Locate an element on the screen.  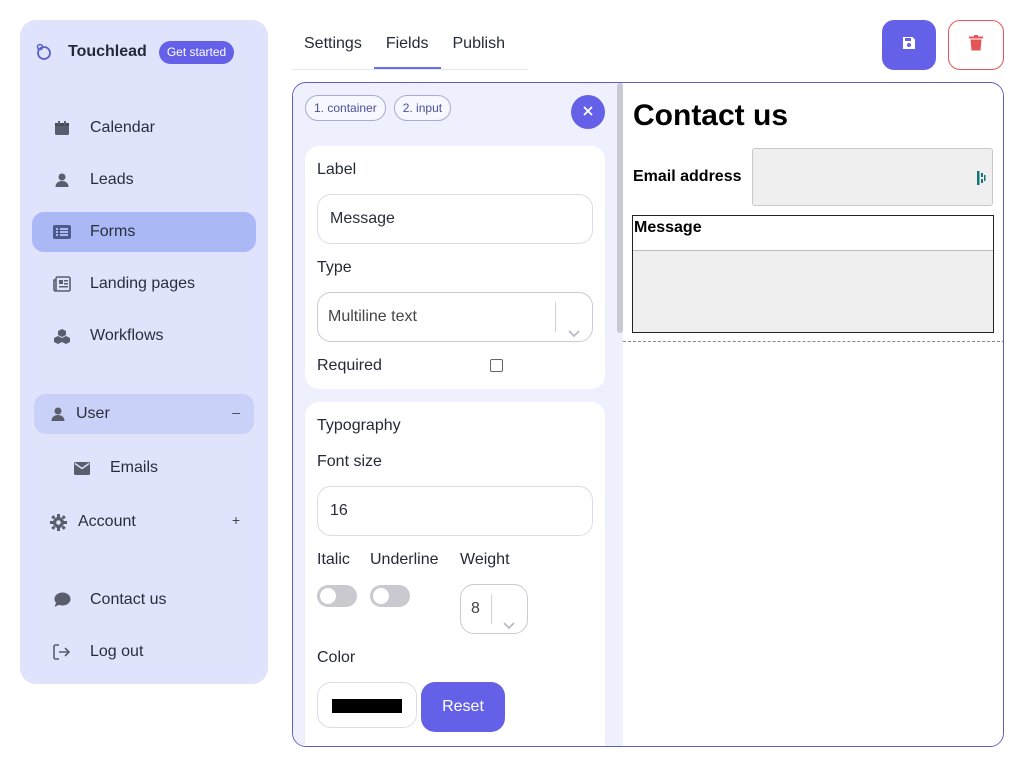
preview-message-field: Message is located at coordinates (813, 274).